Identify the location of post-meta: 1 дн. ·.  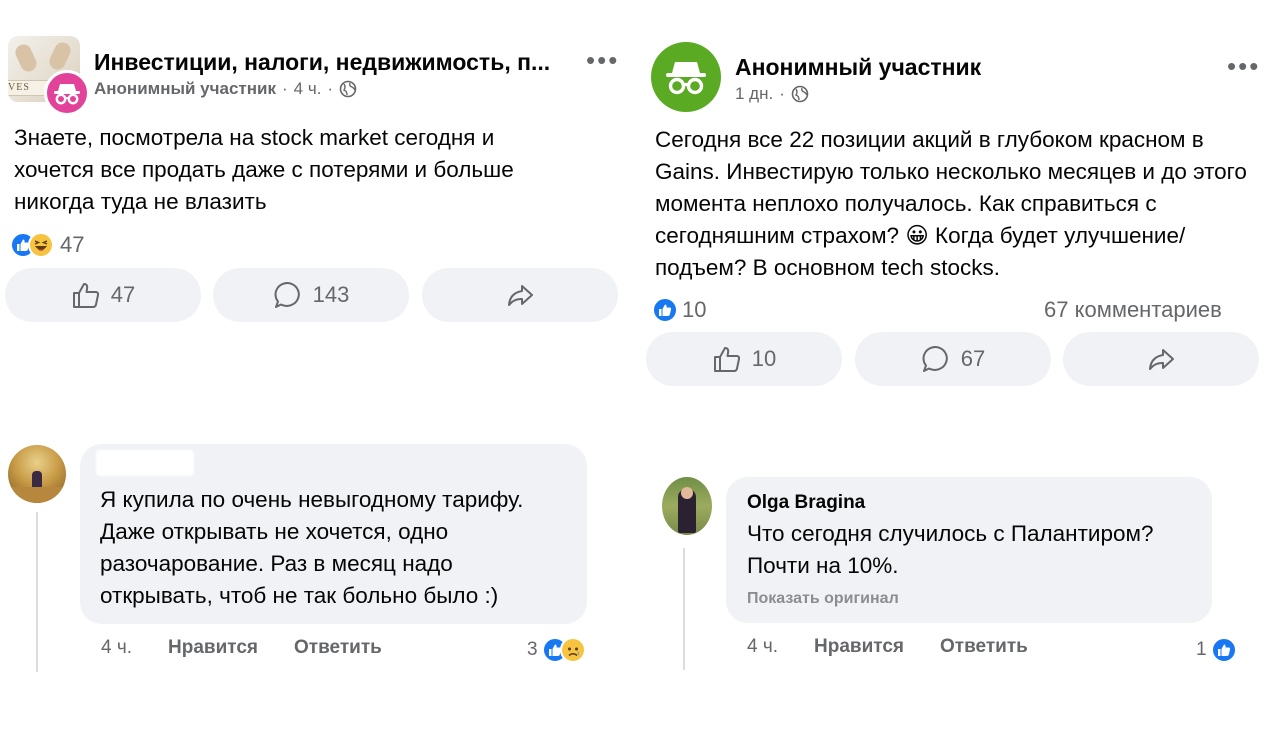
(772, 94).